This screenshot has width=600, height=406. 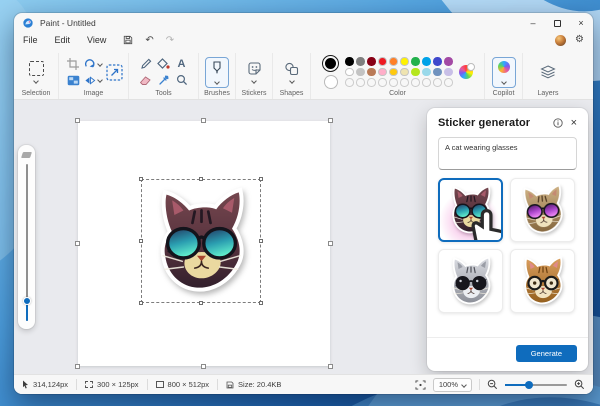 I want to click on copilot-button, so click(x=503, y=72).